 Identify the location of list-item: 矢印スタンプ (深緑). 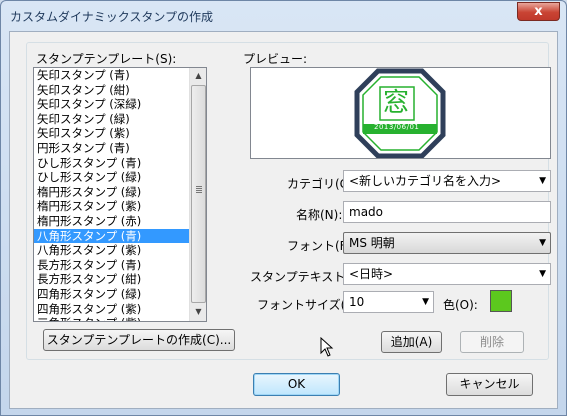
(120, 104).